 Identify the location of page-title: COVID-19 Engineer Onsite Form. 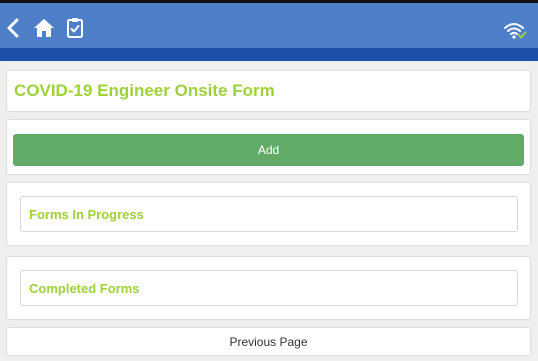
(144, 90).